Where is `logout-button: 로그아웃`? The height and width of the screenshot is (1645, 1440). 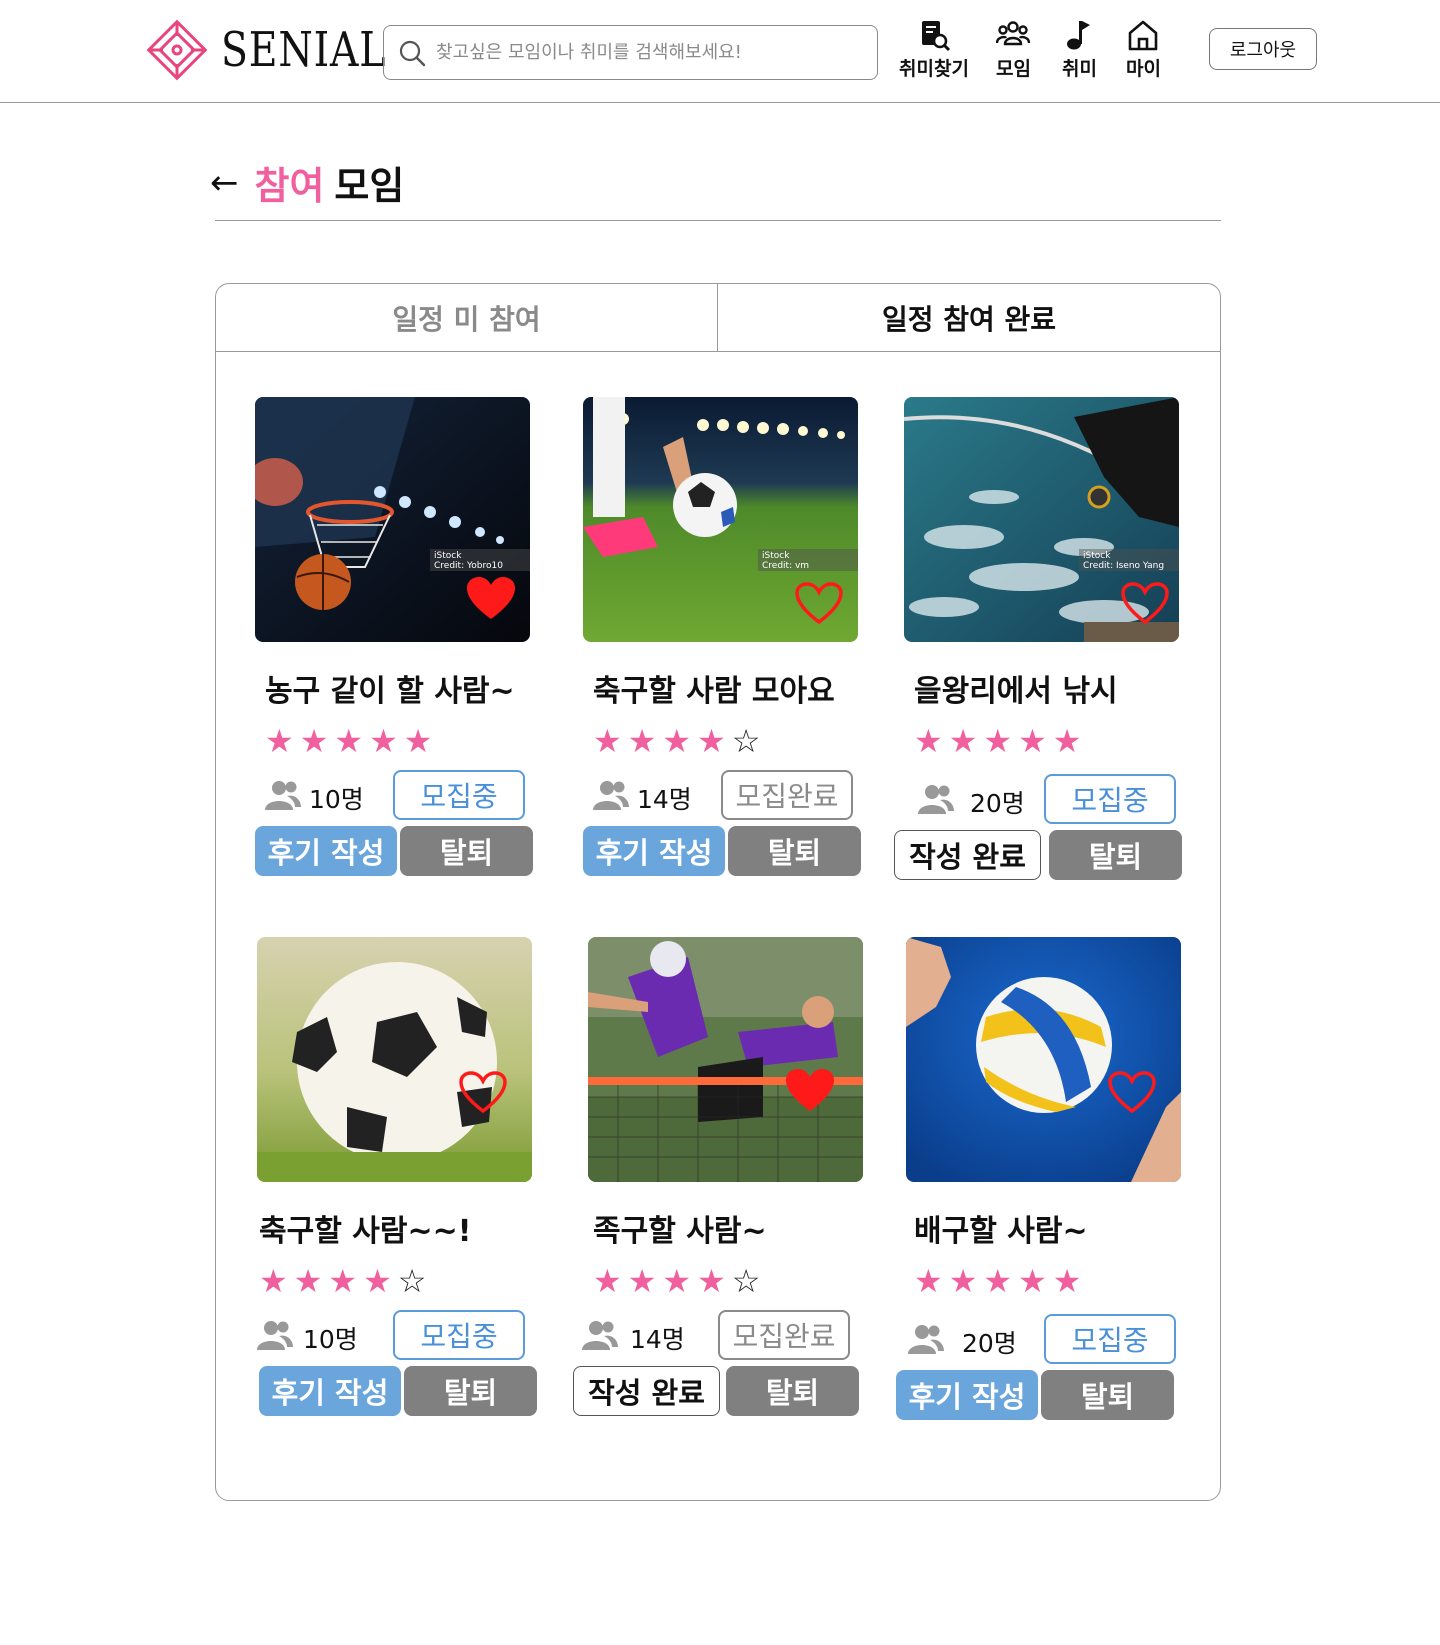 logout-button: 로그아웃 is located at coordinates (1263, 49).